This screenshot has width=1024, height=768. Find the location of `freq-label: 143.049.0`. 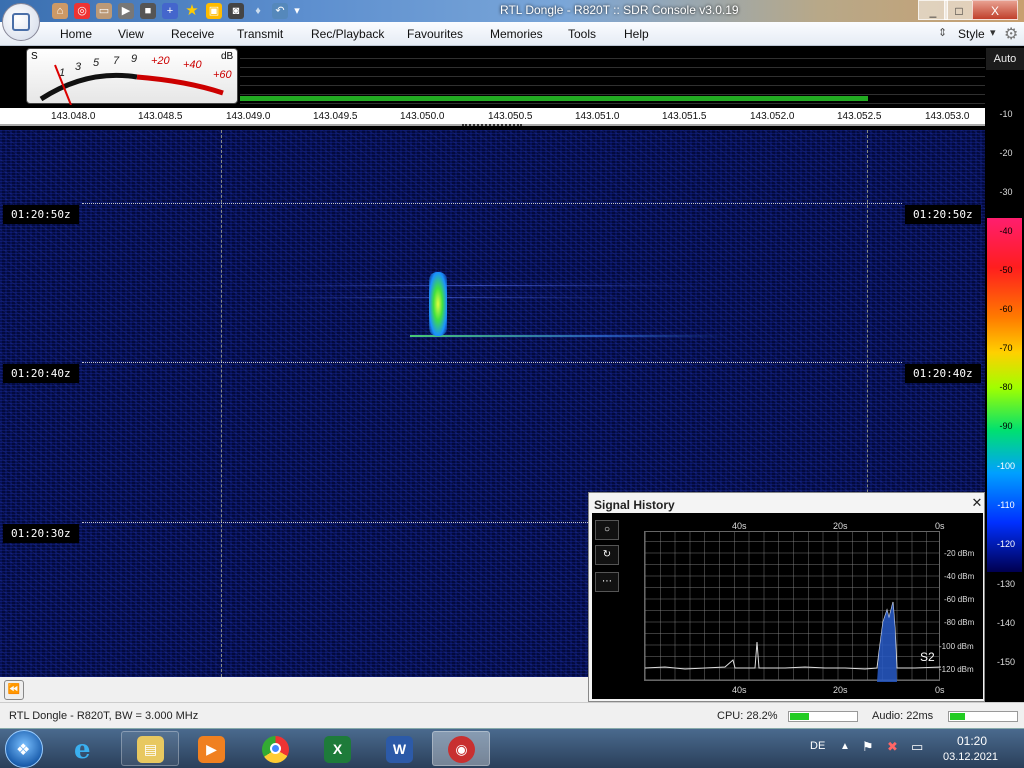

freq-label: 143.049.0 is located at coordinates (248, 116).